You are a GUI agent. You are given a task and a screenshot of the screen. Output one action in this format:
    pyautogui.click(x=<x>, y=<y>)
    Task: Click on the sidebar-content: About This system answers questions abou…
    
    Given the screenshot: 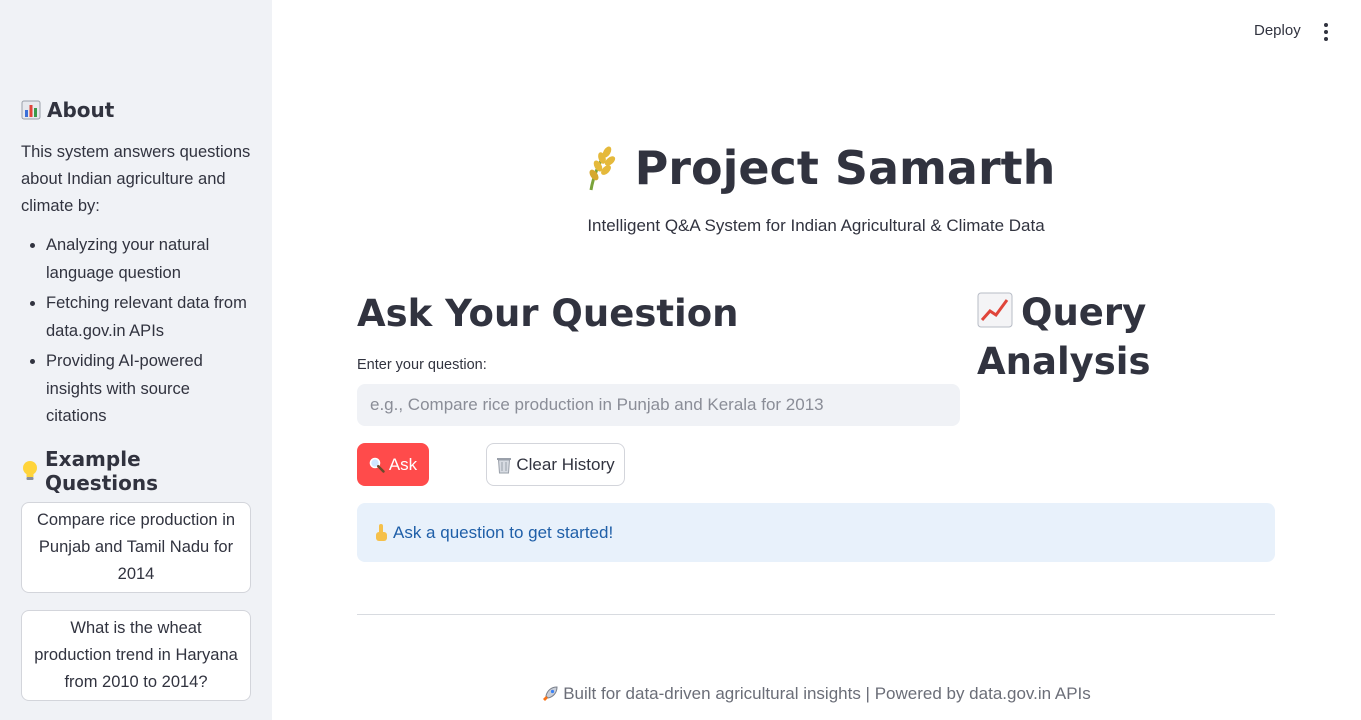 What is the action you would take?
    pyautogui.click(x=137, y=398)
    